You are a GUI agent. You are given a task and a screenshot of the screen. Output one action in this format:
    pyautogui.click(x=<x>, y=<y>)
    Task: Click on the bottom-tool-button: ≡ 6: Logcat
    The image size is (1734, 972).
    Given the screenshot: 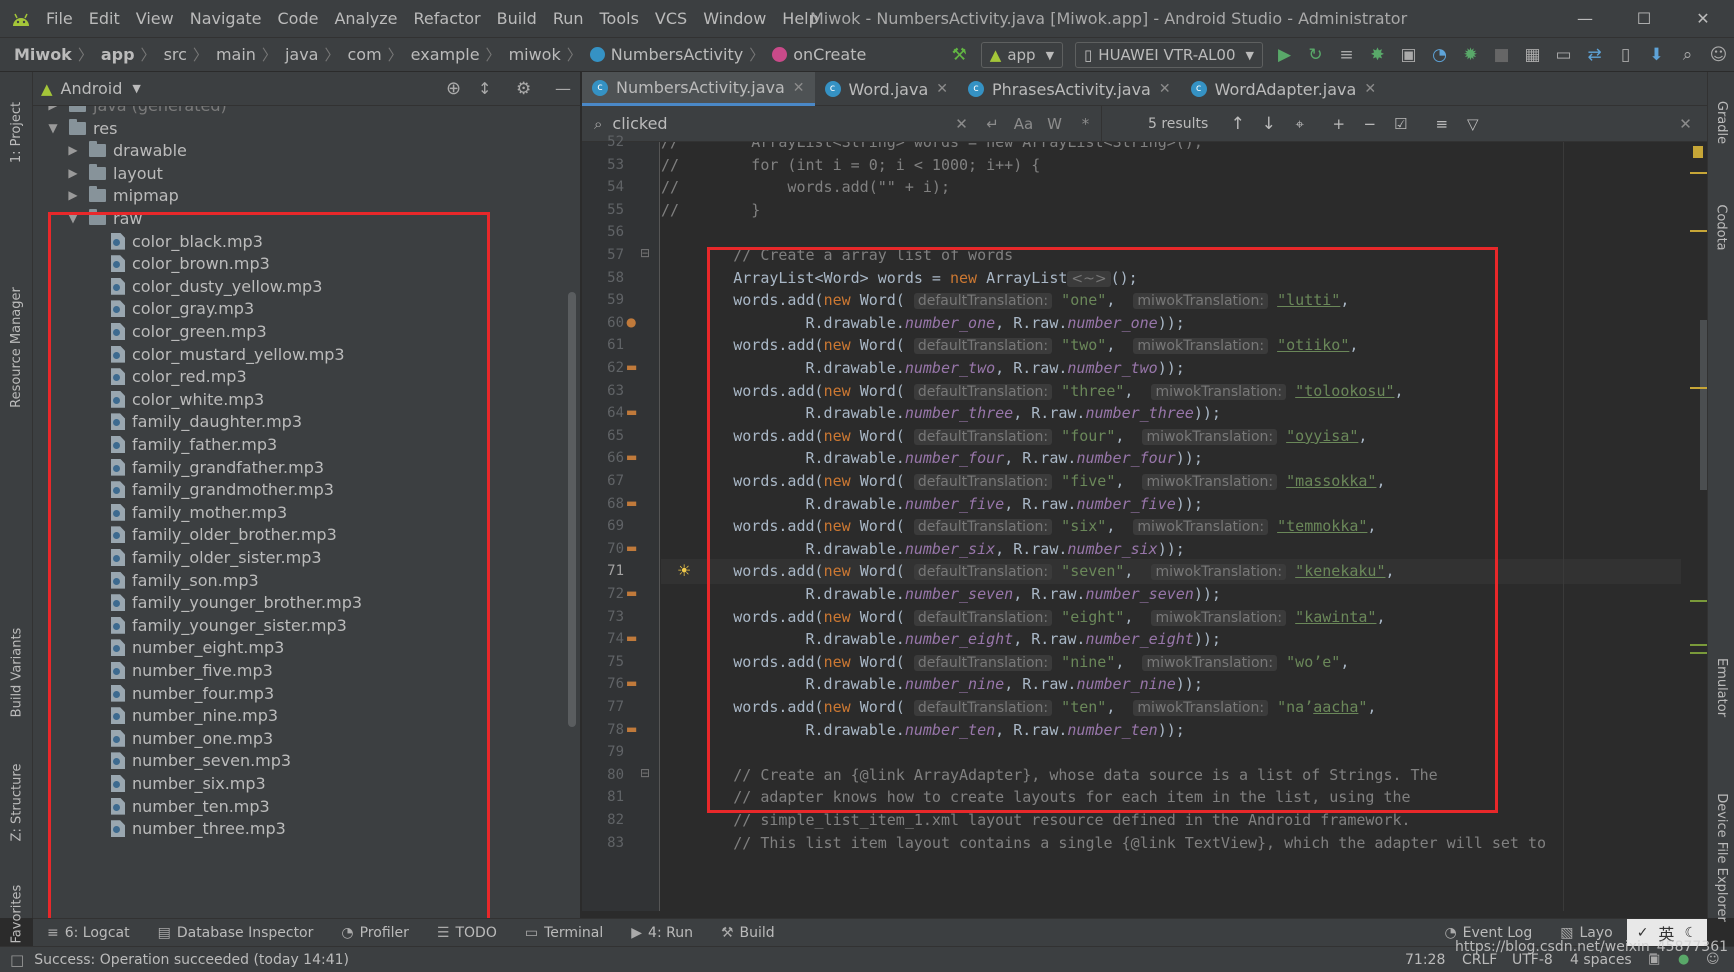 What is the action you would take?
    pyautogui.click(x=88, y=933)
    